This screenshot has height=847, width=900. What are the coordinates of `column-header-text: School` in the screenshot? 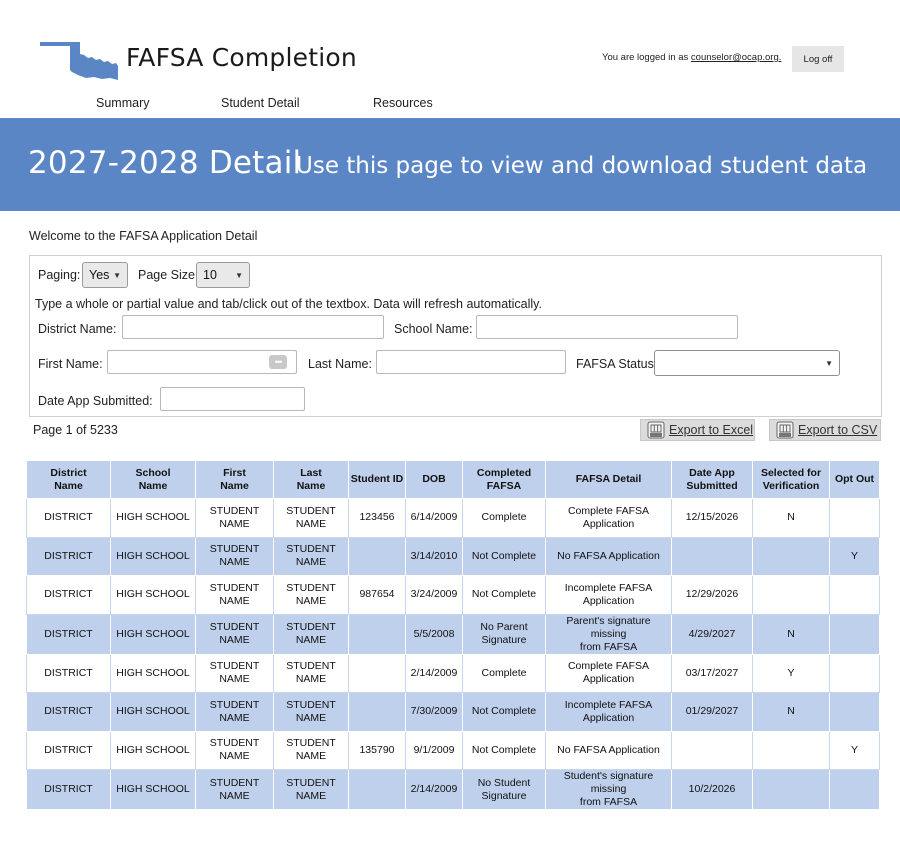 It's located at (153, 472).